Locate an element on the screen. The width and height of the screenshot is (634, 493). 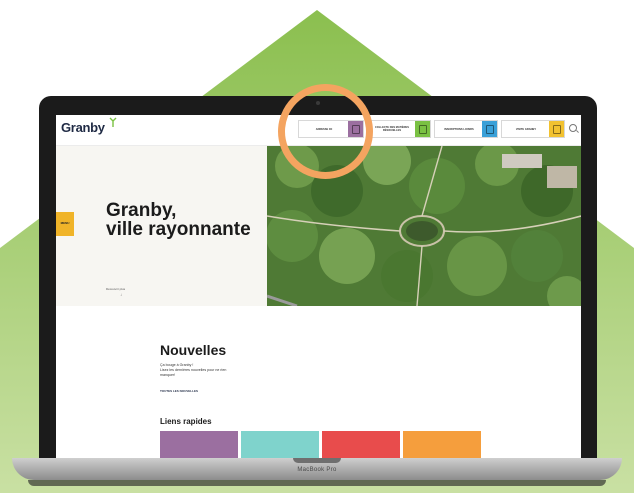
nav-inscriptions-button: INSCRIPTIONS LOISIRS is located at coordinates (466, 129).